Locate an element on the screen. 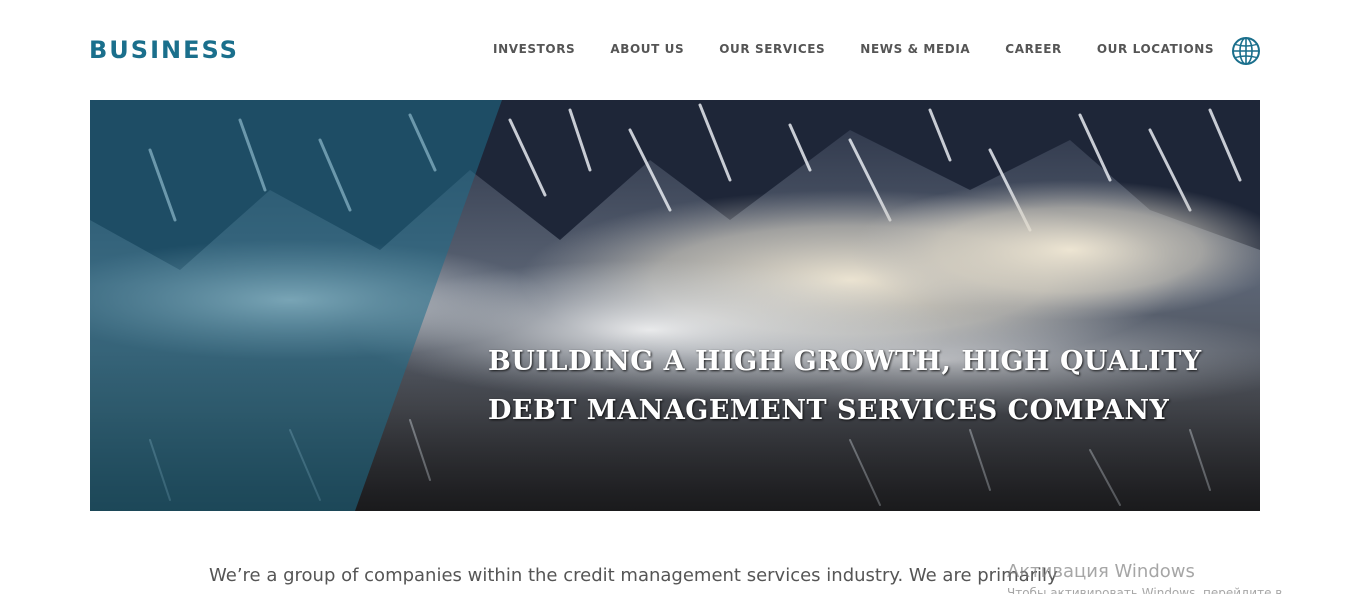 Image resolution: width=1345 pixels, height=594 pixels. nav-item-our-services: OUR SERVICES is located at coordinates (772, 49).